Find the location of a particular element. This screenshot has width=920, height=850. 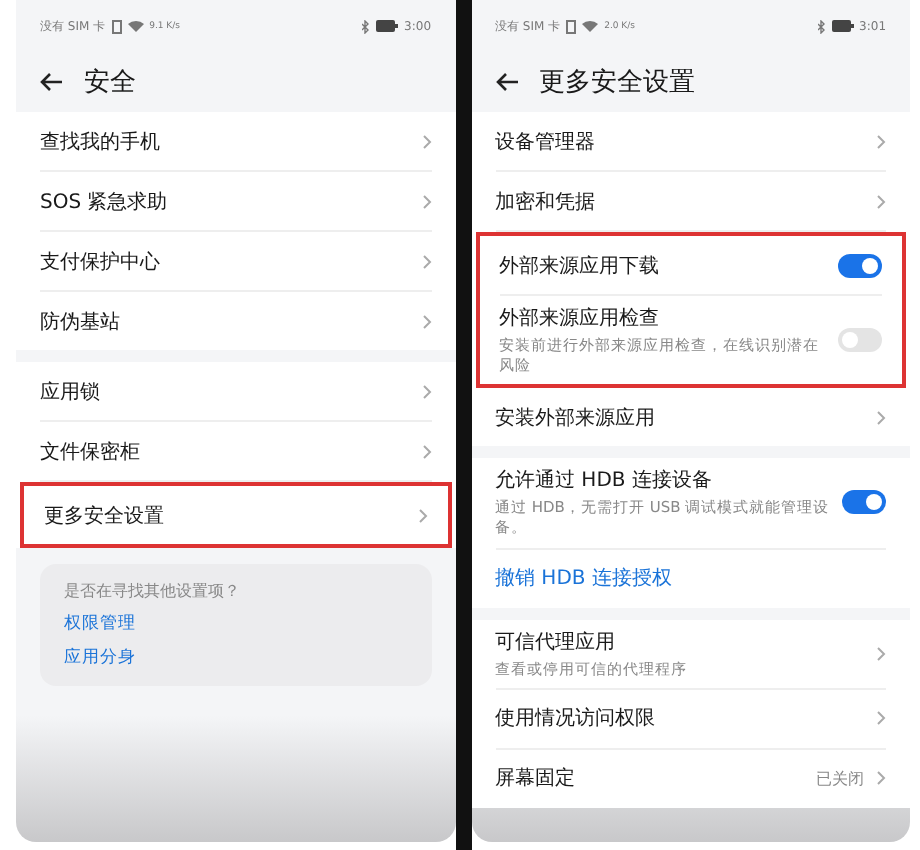

action-link: 撤销 HDB 连接授权 is located at coordinates (691, 578).